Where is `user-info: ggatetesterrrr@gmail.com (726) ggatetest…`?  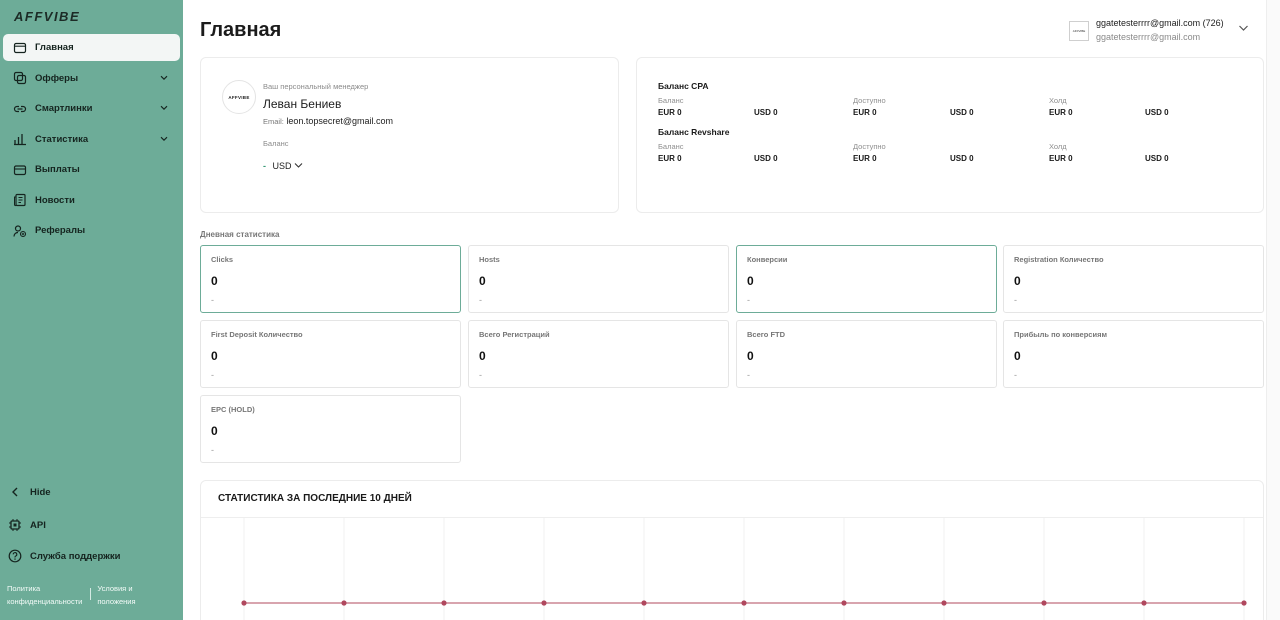
user-info: ggatetesterrrr@gmail.com (726) ggatetest… is located at coordinates (1160, 30).